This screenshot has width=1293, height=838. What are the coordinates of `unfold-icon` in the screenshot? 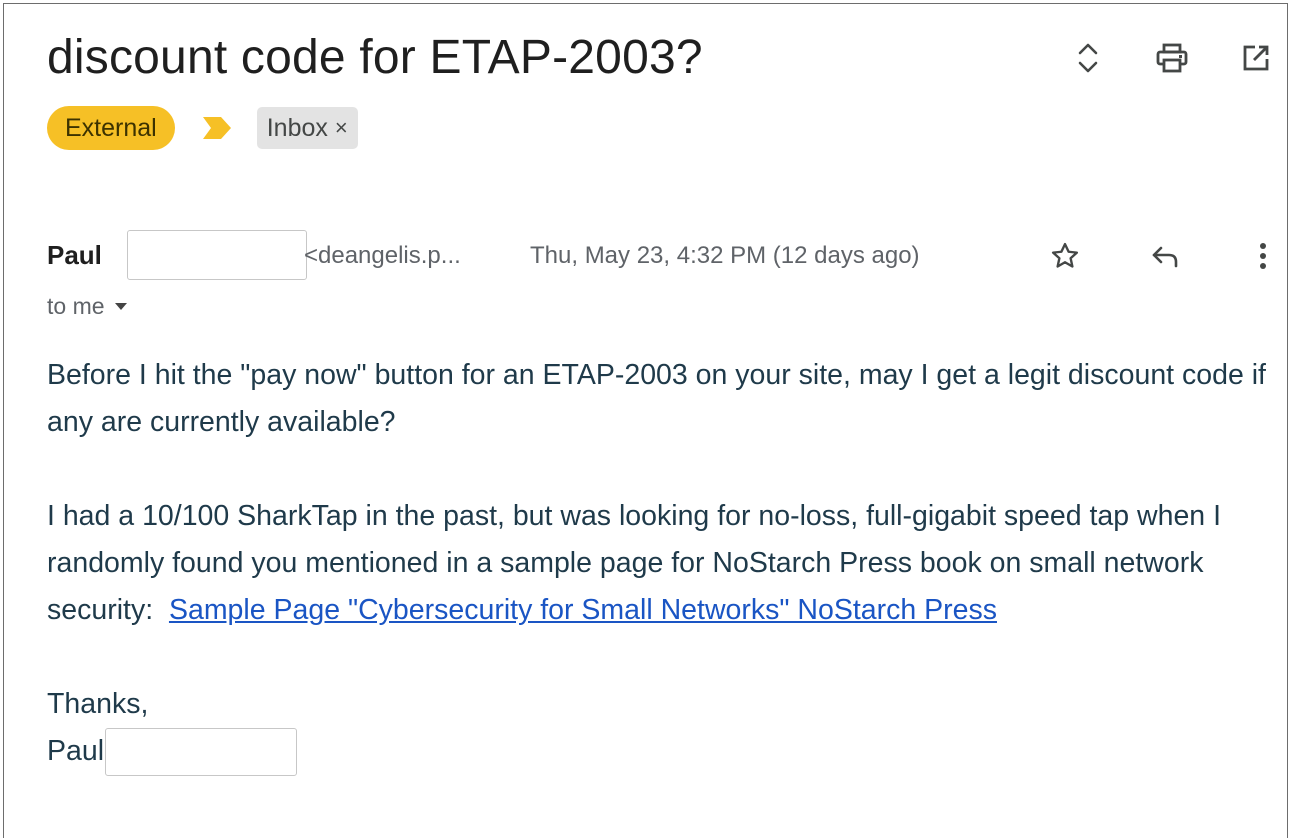 It's located at (1088, 58).